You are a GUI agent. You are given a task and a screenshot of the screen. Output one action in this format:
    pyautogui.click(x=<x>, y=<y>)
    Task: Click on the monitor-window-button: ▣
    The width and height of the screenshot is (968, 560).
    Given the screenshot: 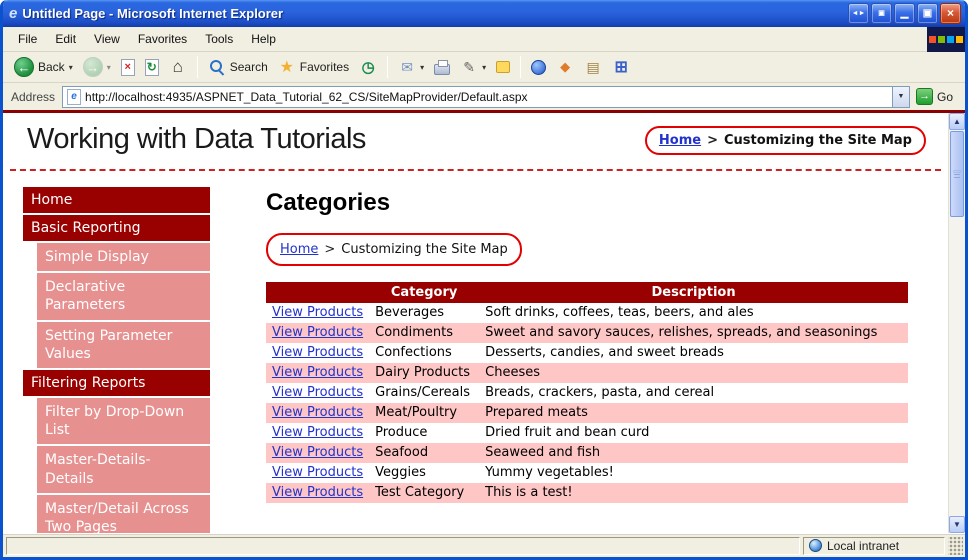 What is the action you would take?
    pyautogui.click(x=881, y=13)
    